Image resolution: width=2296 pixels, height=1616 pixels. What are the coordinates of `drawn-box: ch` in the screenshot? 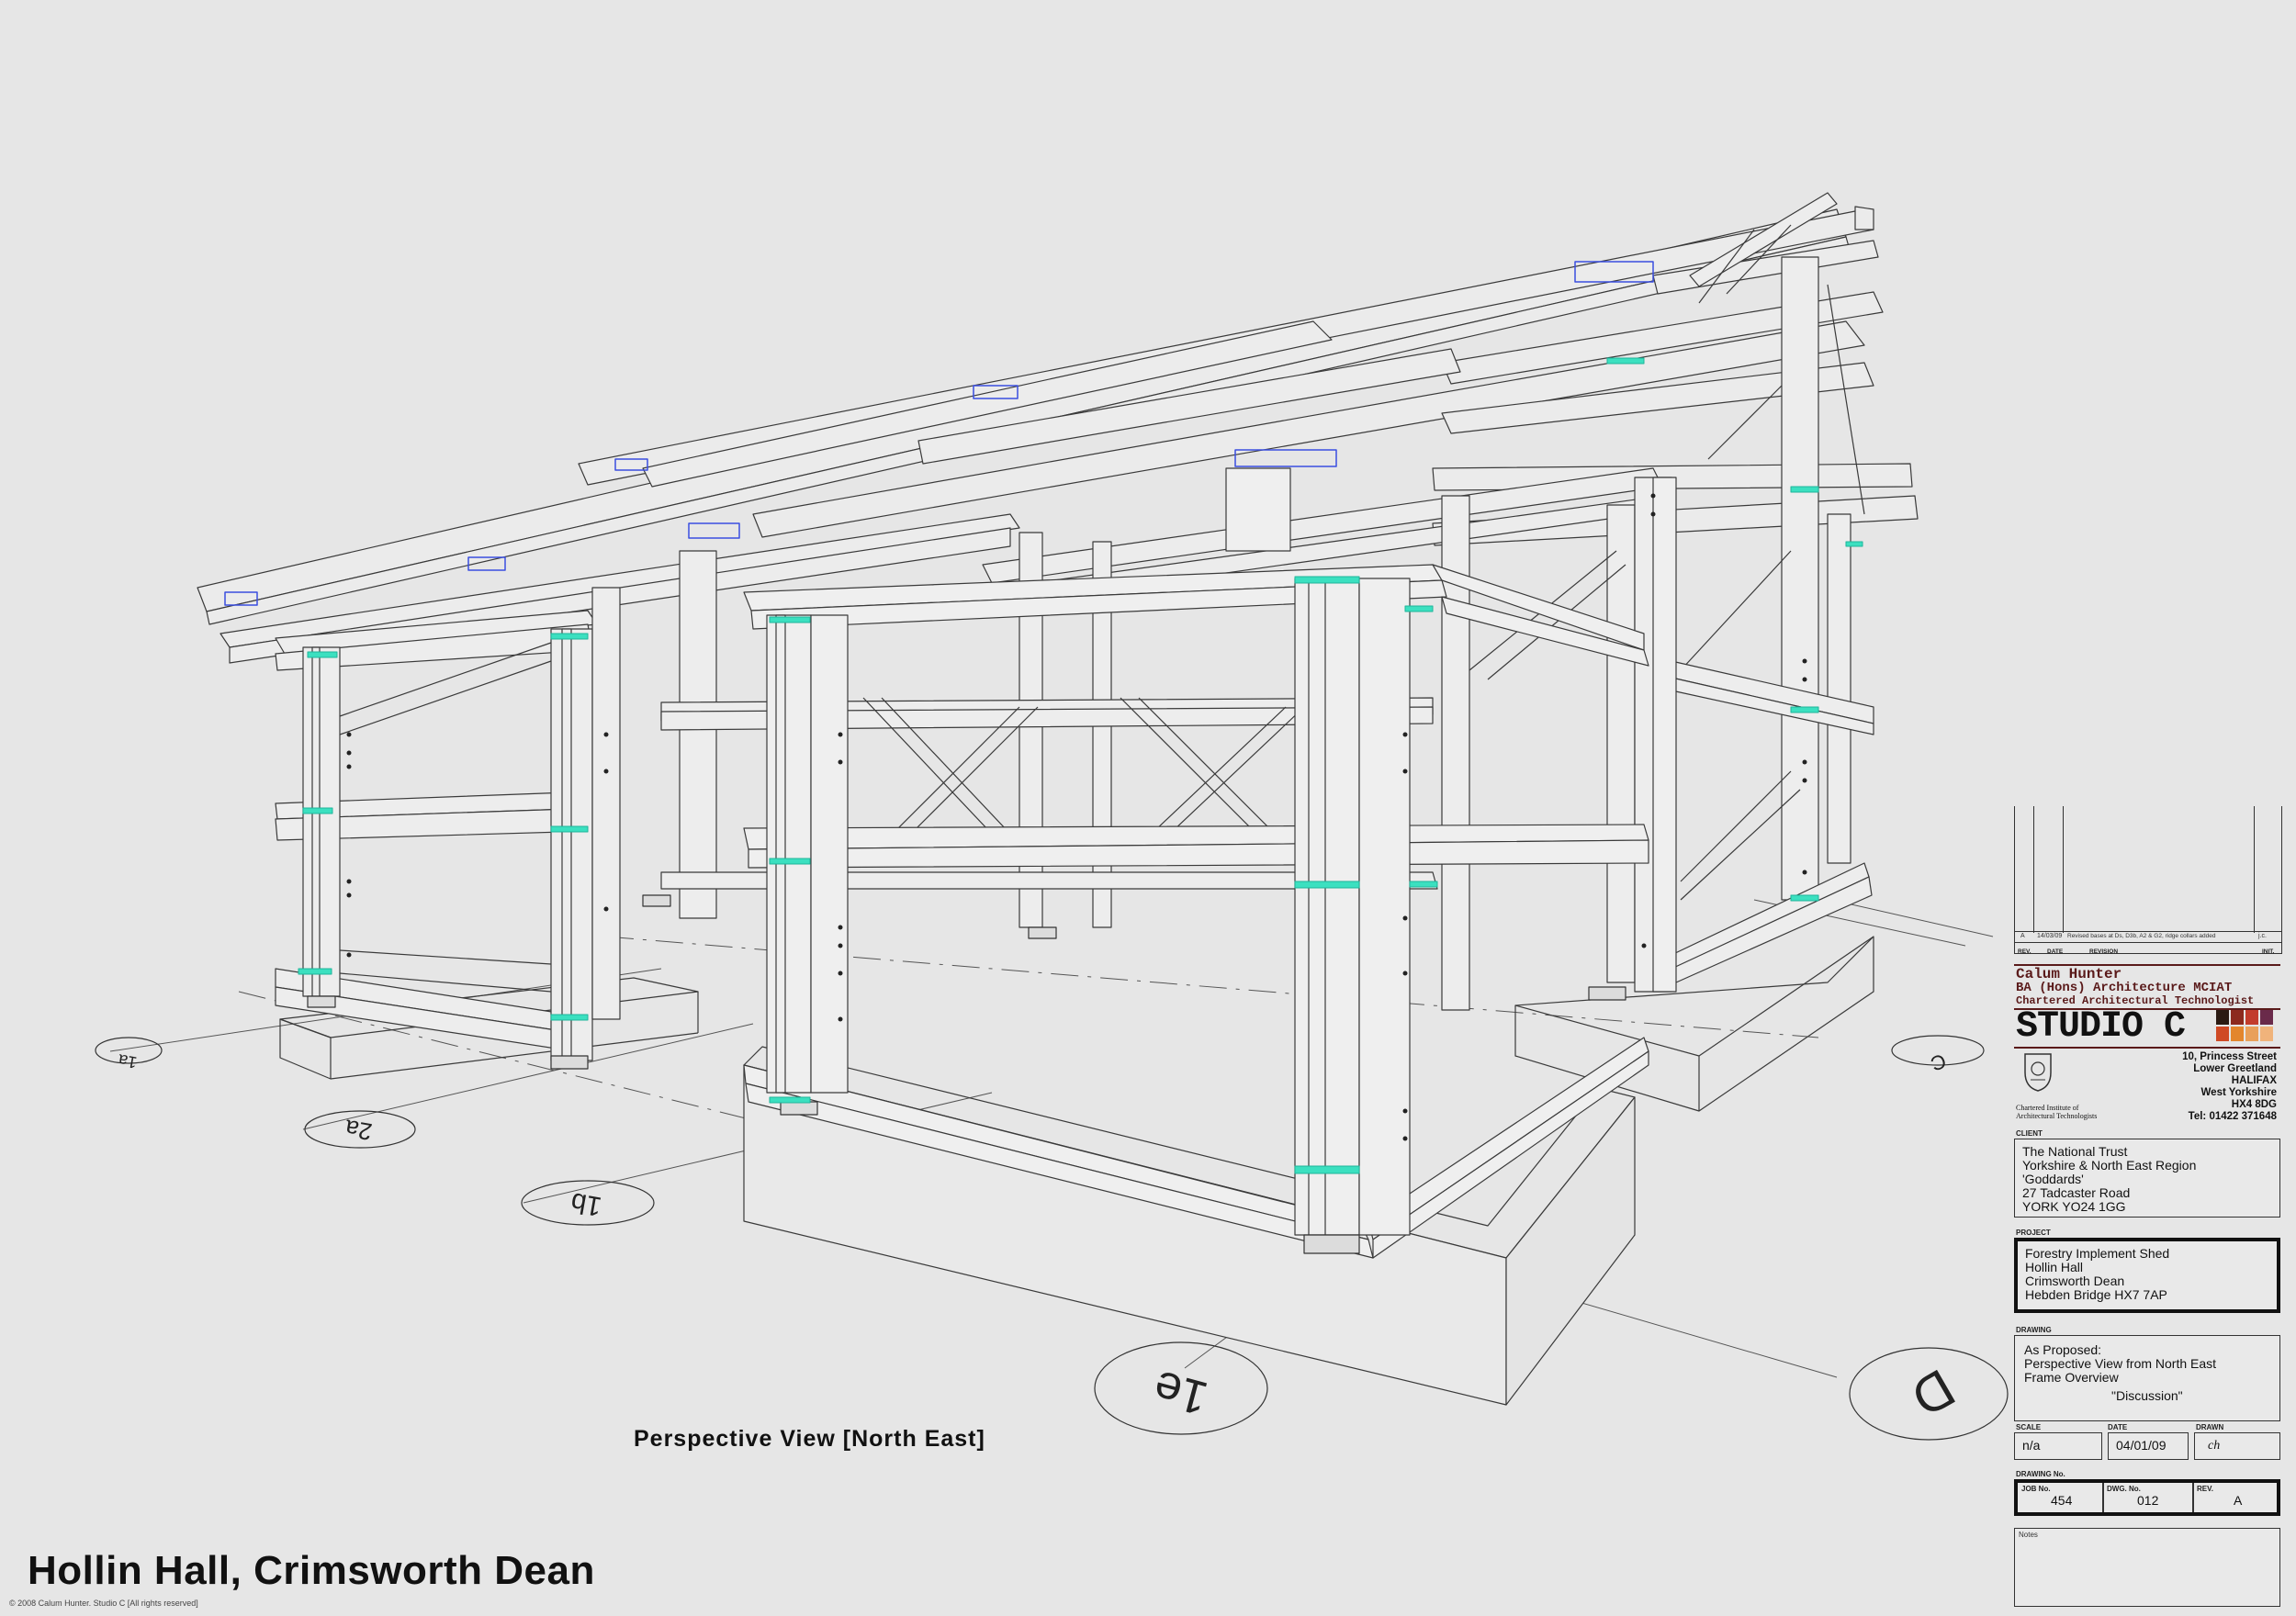 It's located at (2237, 1446).